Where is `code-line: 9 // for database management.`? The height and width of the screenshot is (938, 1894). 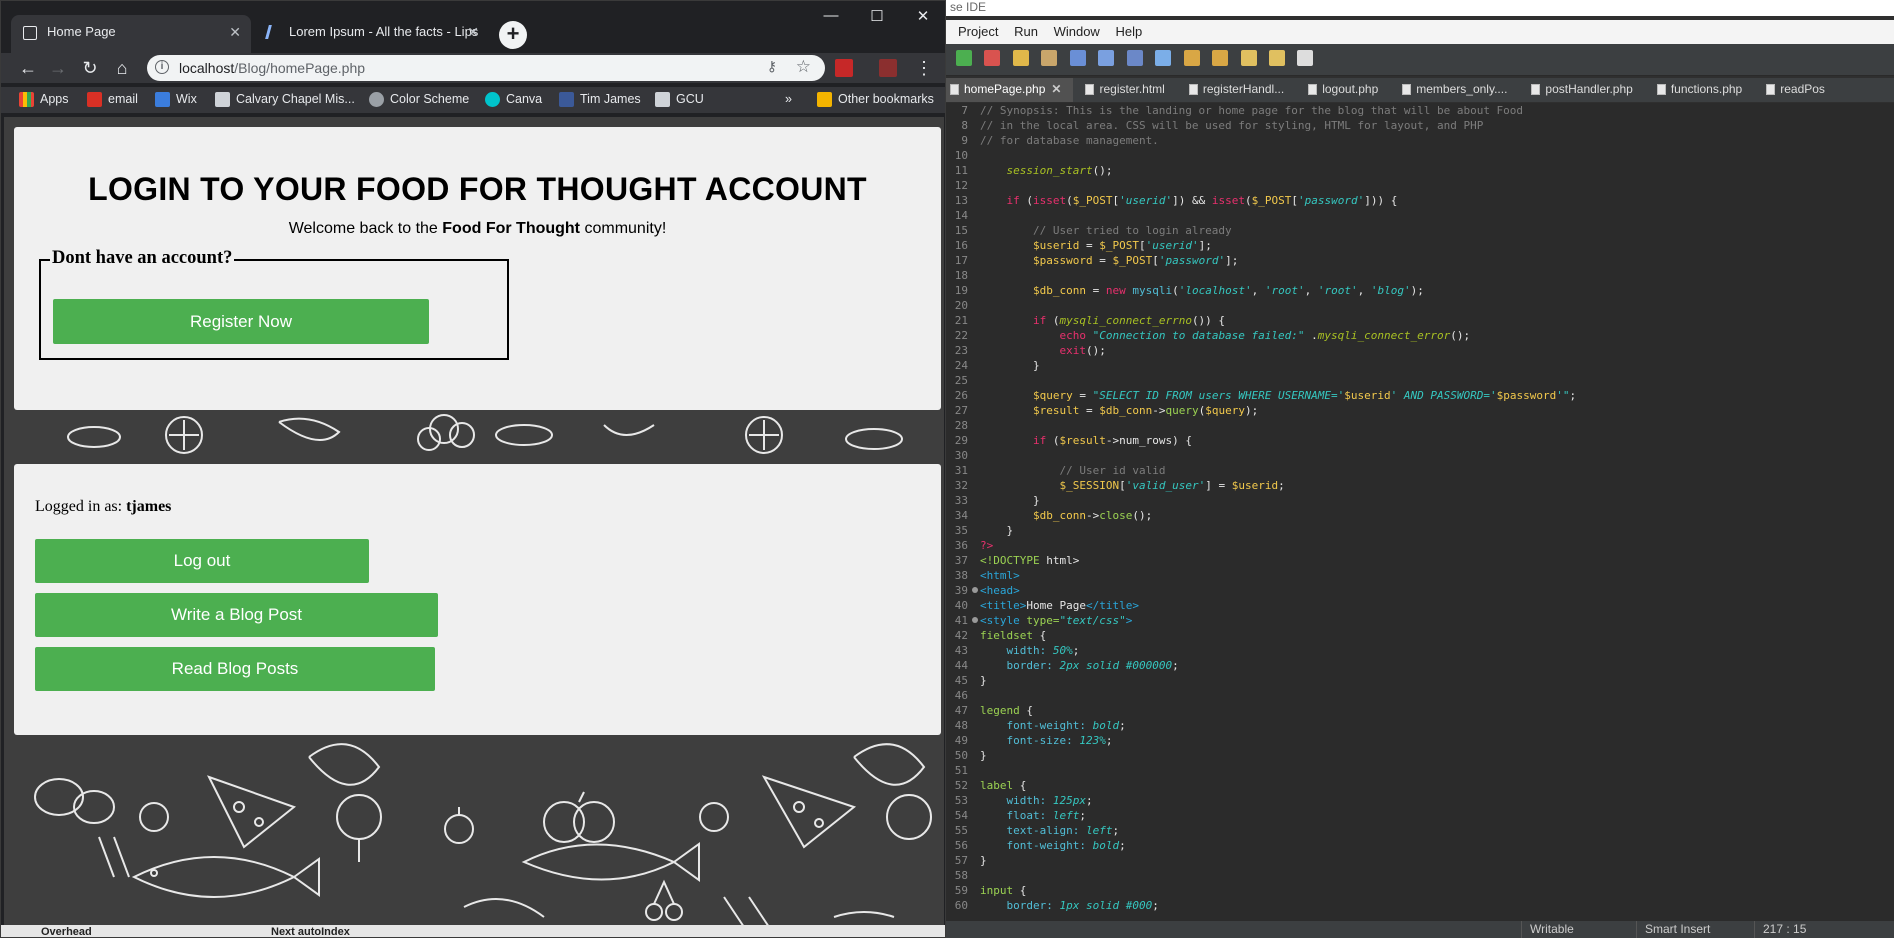
code-line: 9 // for database management. is located at coordinates (1420, 140).